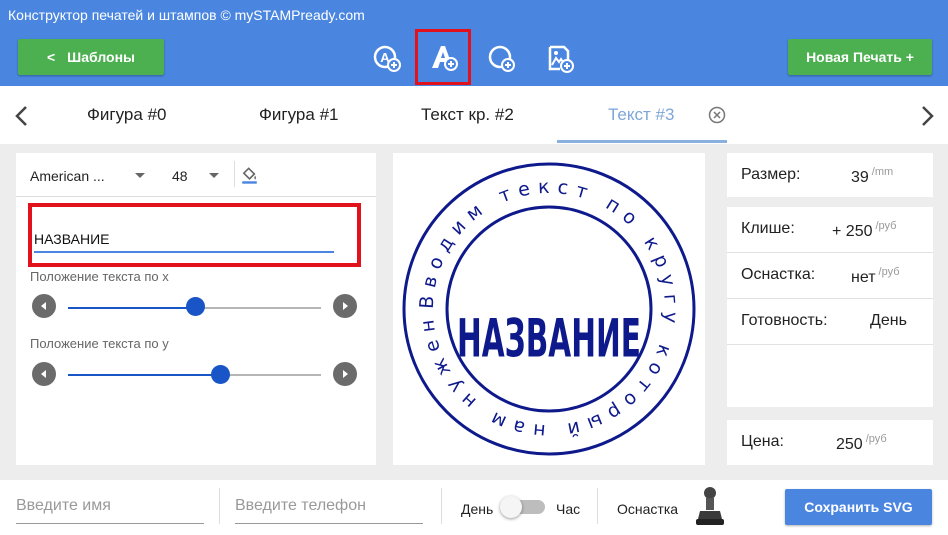 The image size is (948, 535). I want to click on mount-row: Оснастка: нет/руб, so click(830, 276).